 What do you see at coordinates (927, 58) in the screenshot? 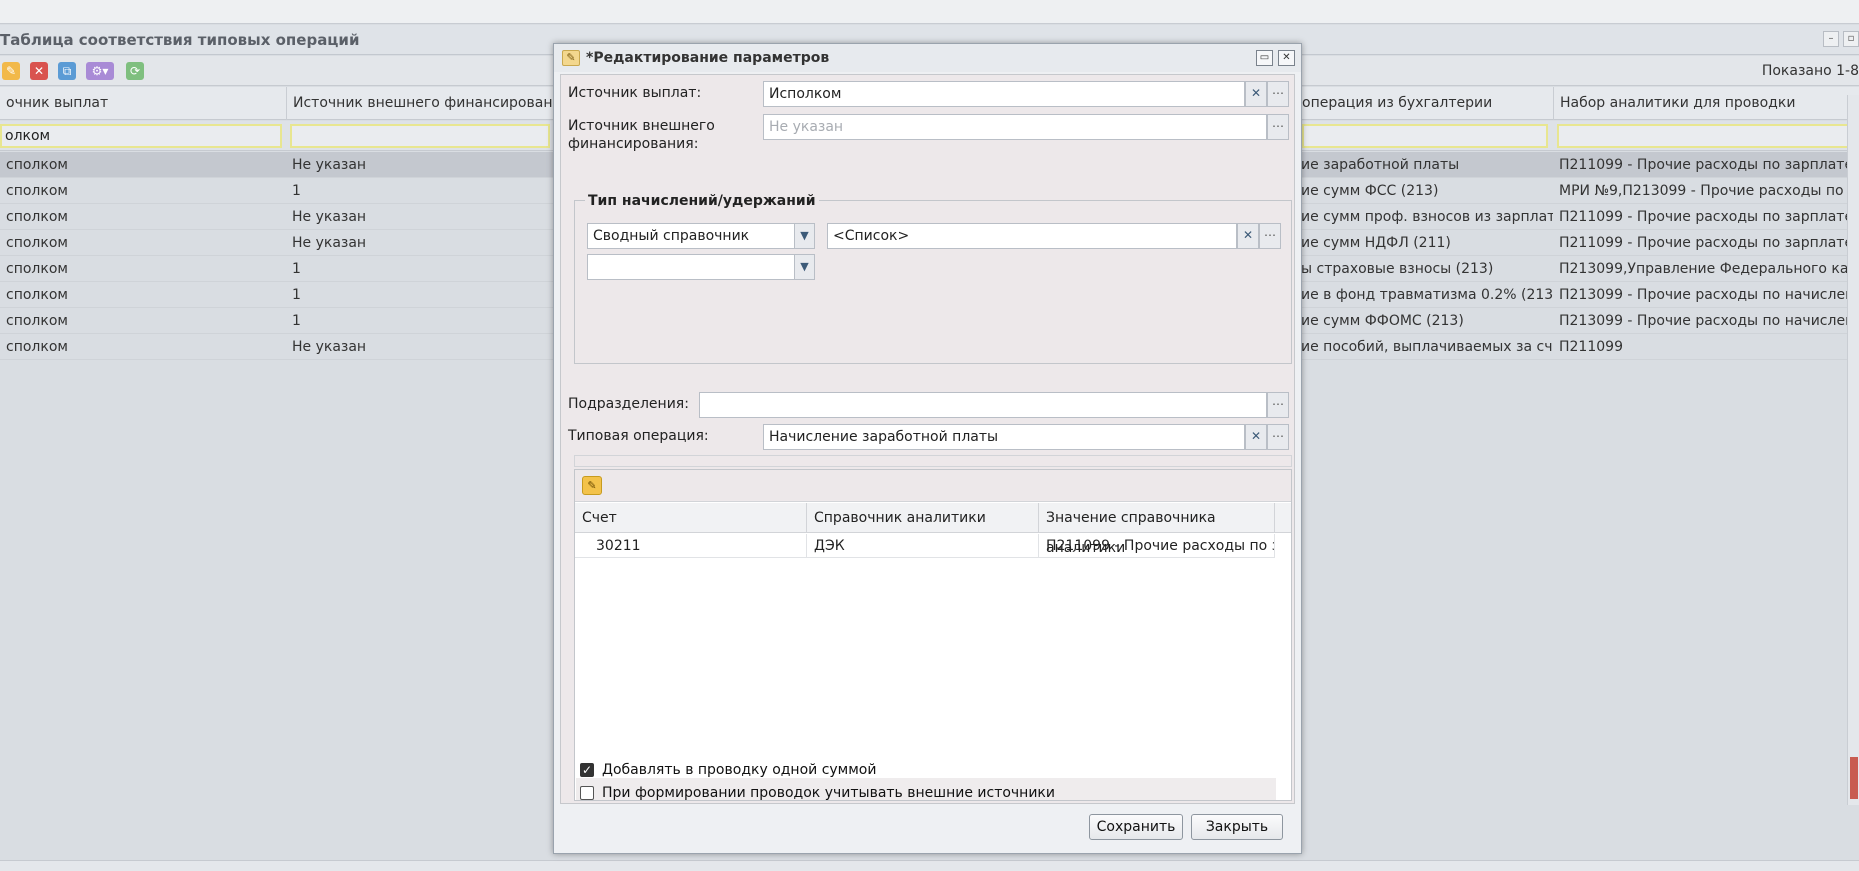
I see `dialog-title-bar: ✎ *Редактирование параметров ▭ ✕` at bounding box center [927, 58].